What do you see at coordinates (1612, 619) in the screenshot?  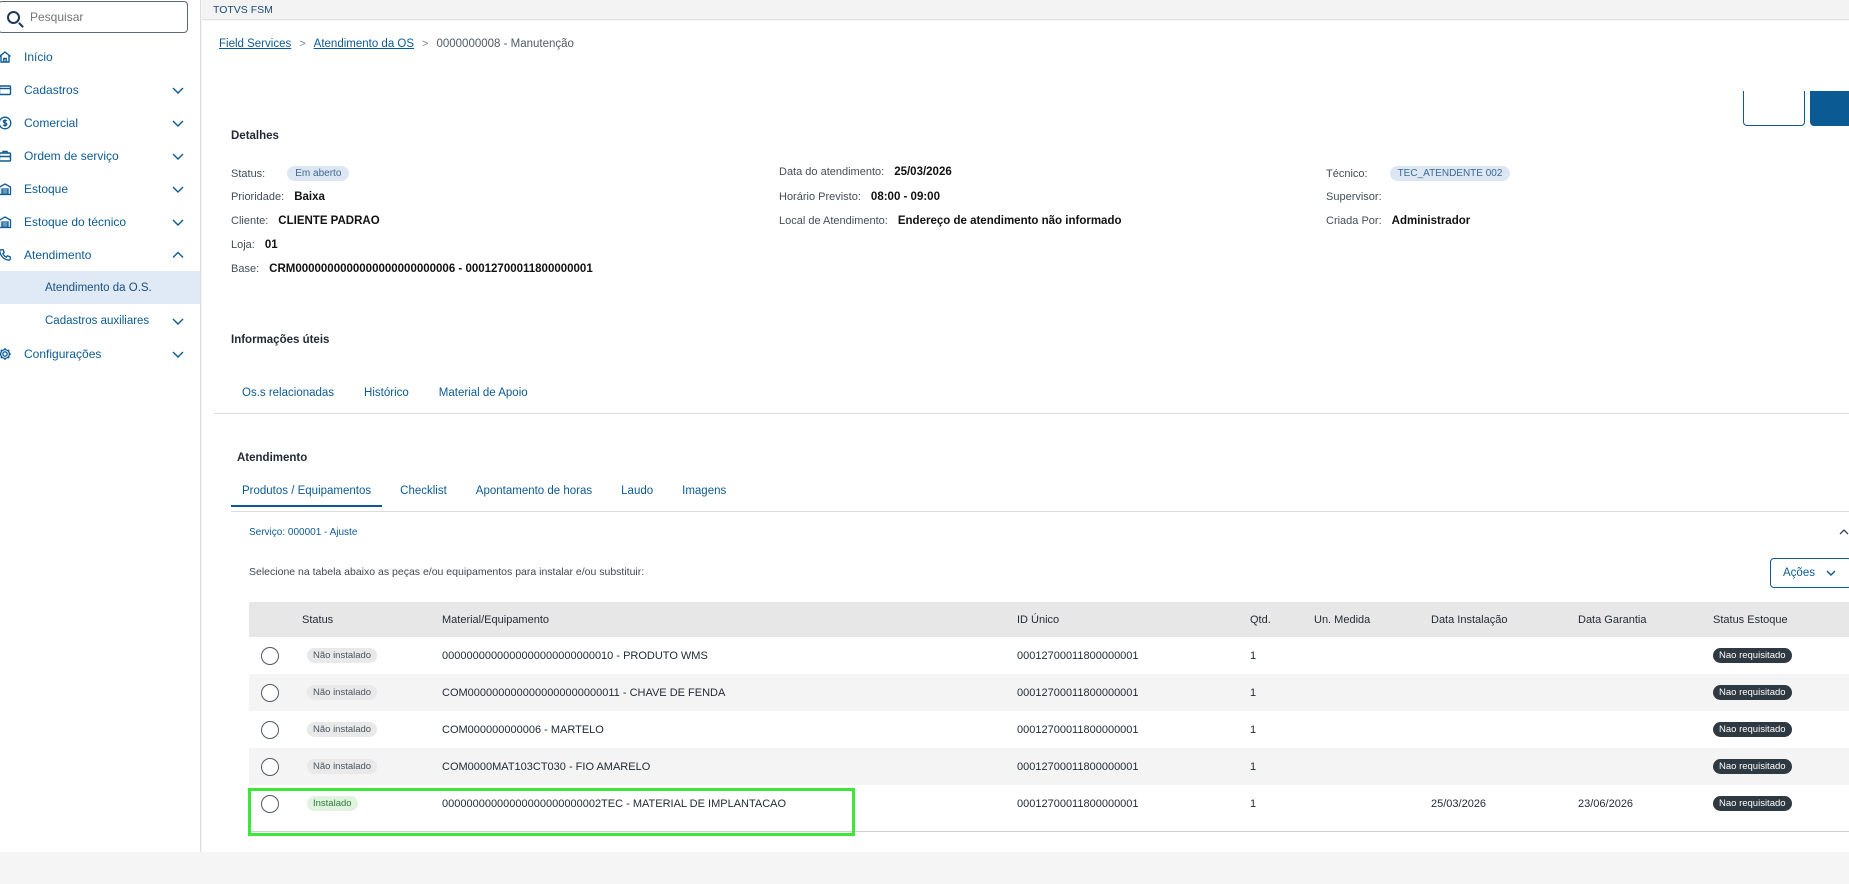 I see `header-data-garantia: Data Garantia` at bounding box center [1612, 619].